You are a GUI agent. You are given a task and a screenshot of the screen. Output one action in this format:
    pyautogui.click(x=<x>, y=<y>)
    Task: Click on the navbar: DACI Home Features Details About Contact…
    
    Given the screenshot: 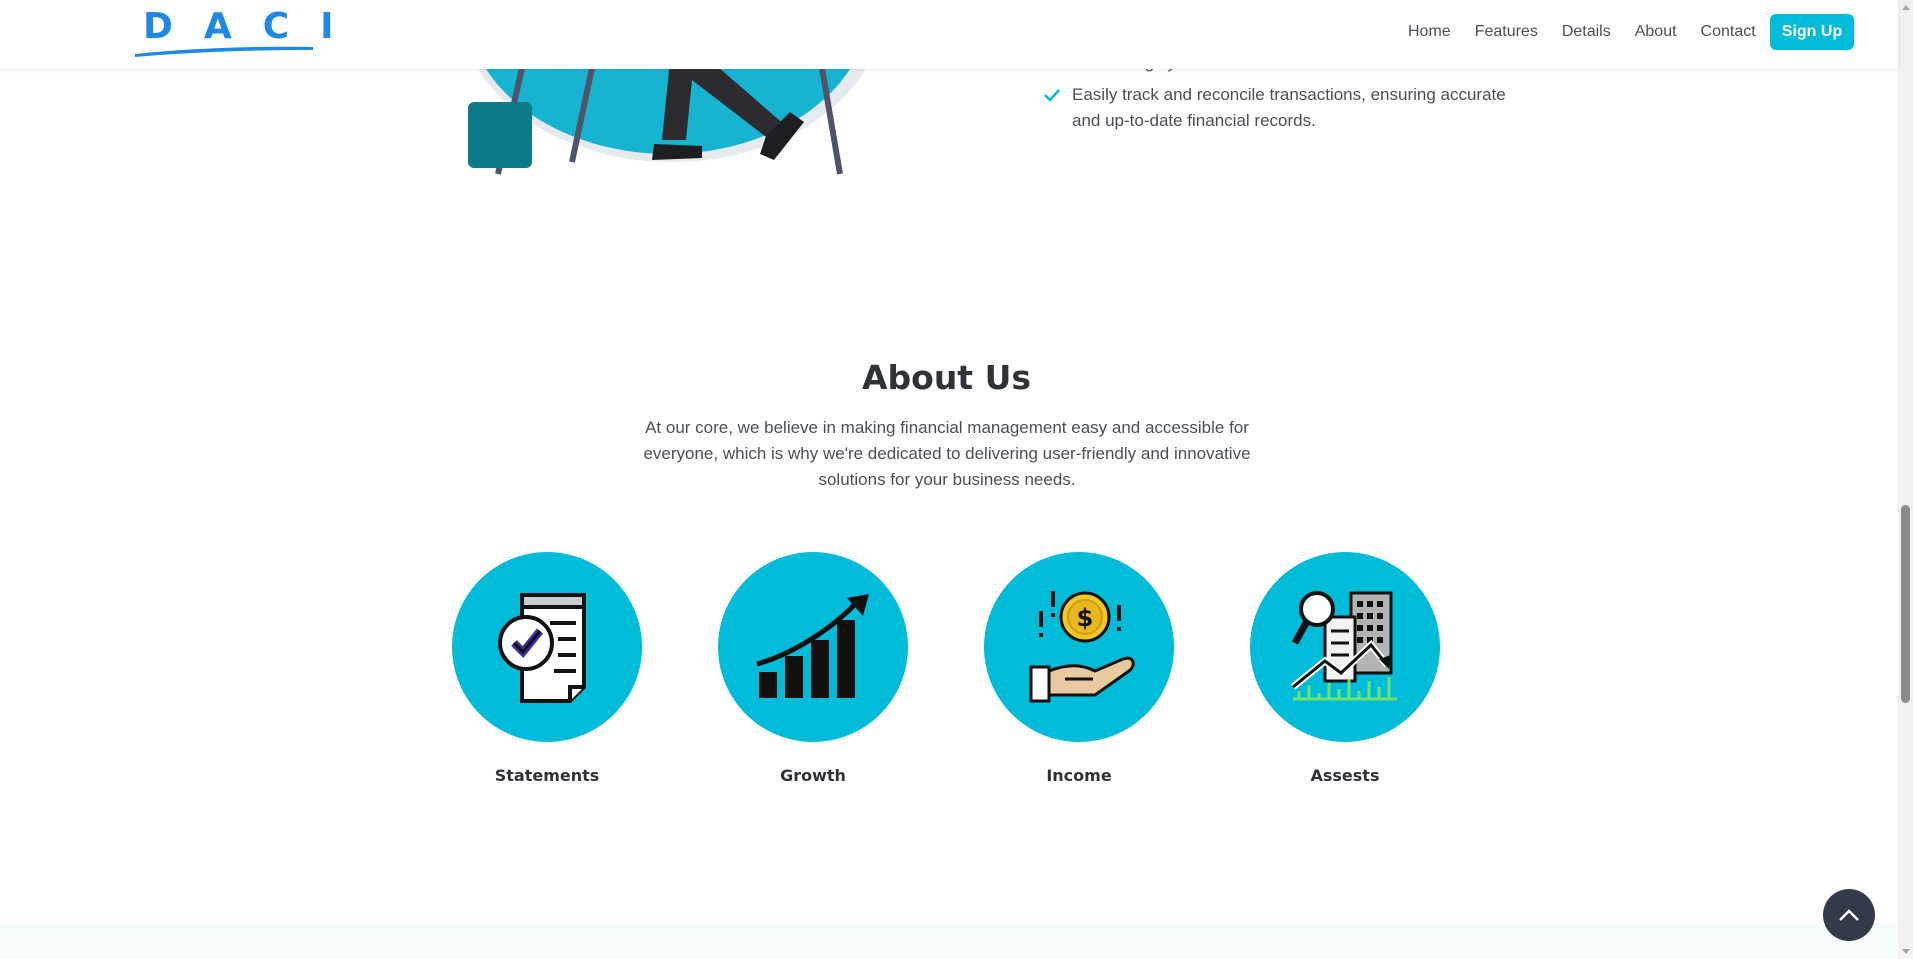 What is the action you would take?
    pyautogui.click(x=949, y=34)
    